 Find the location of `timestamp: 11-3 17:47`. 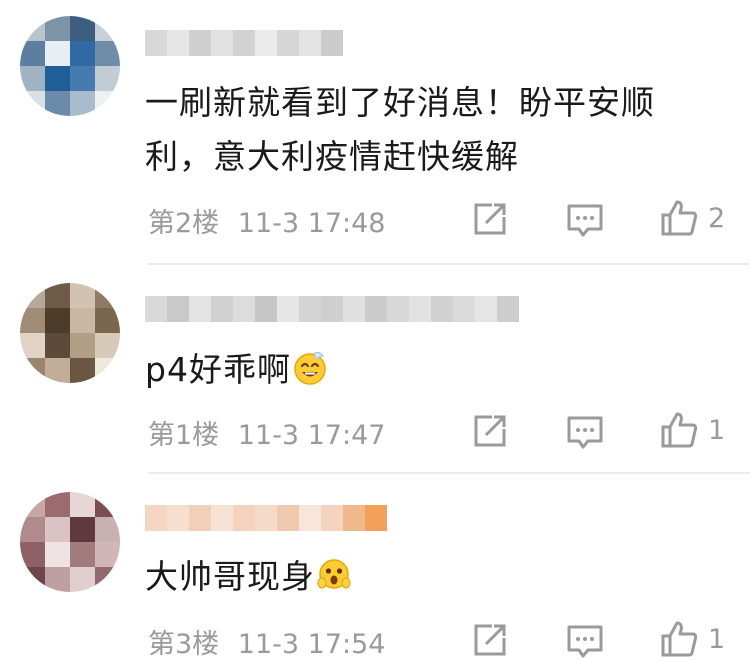

timestamp: 11-3 17:47 is located at coordinates (311, 435).